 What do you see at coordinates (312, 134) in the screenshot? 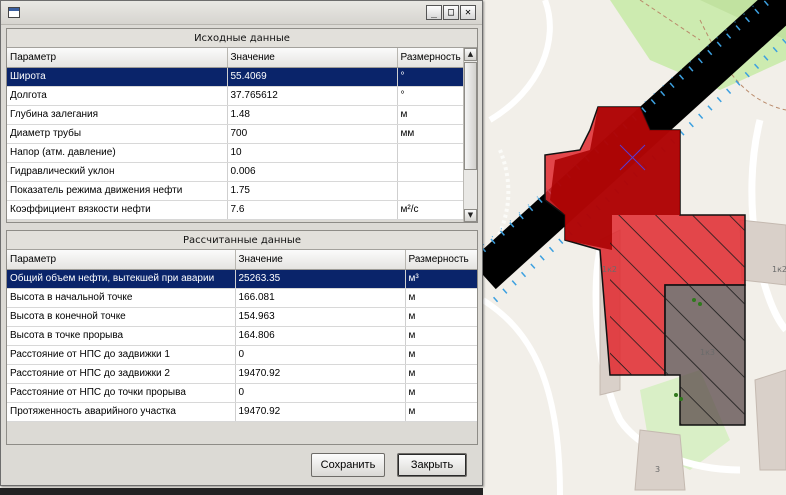
I see `cell-value: 700` at bounding box center [312, 134].